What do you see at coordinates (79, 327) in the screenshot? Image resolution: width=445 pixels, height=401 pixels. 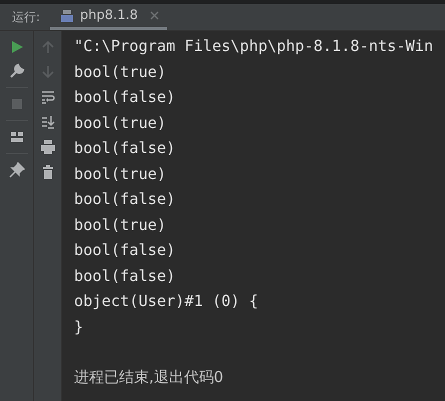 I see `console-line: }` at bounding box center [79, 327].